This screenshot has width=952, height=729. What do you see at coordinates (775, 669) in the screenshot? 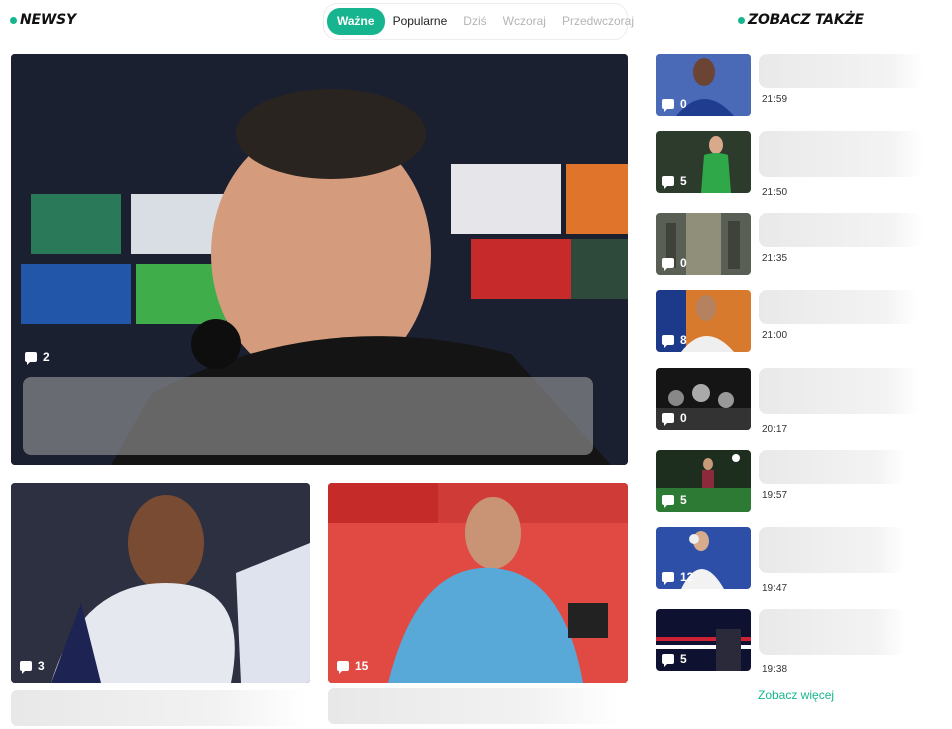
I see `sidebar-time: 19:38` at bounding box center [775, 669].